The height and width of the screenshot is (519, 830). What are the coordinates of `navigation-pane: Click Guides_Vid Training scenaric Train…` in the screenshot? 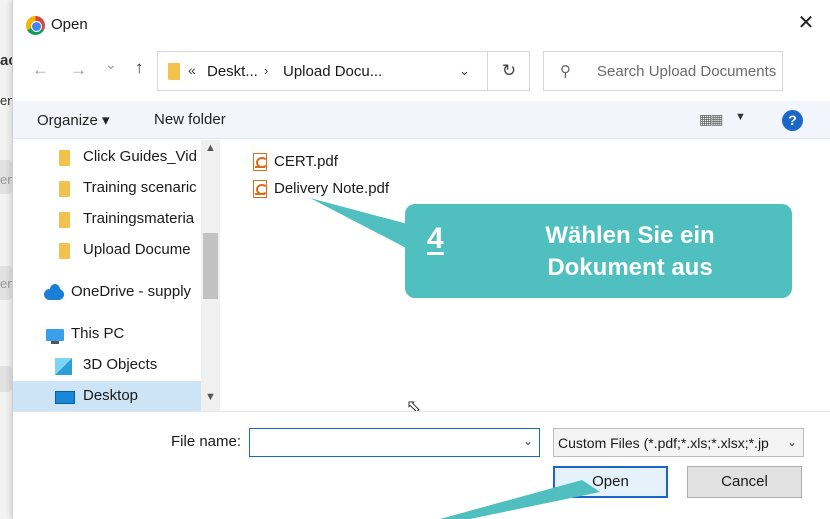 It's located at (116, 275).